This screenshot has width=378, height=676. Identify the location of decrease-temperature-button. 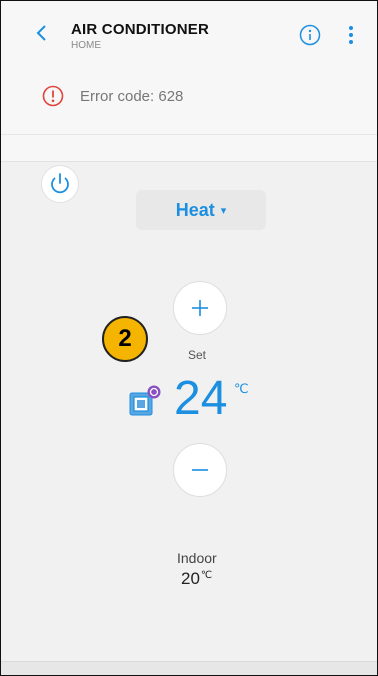
(200, 470).